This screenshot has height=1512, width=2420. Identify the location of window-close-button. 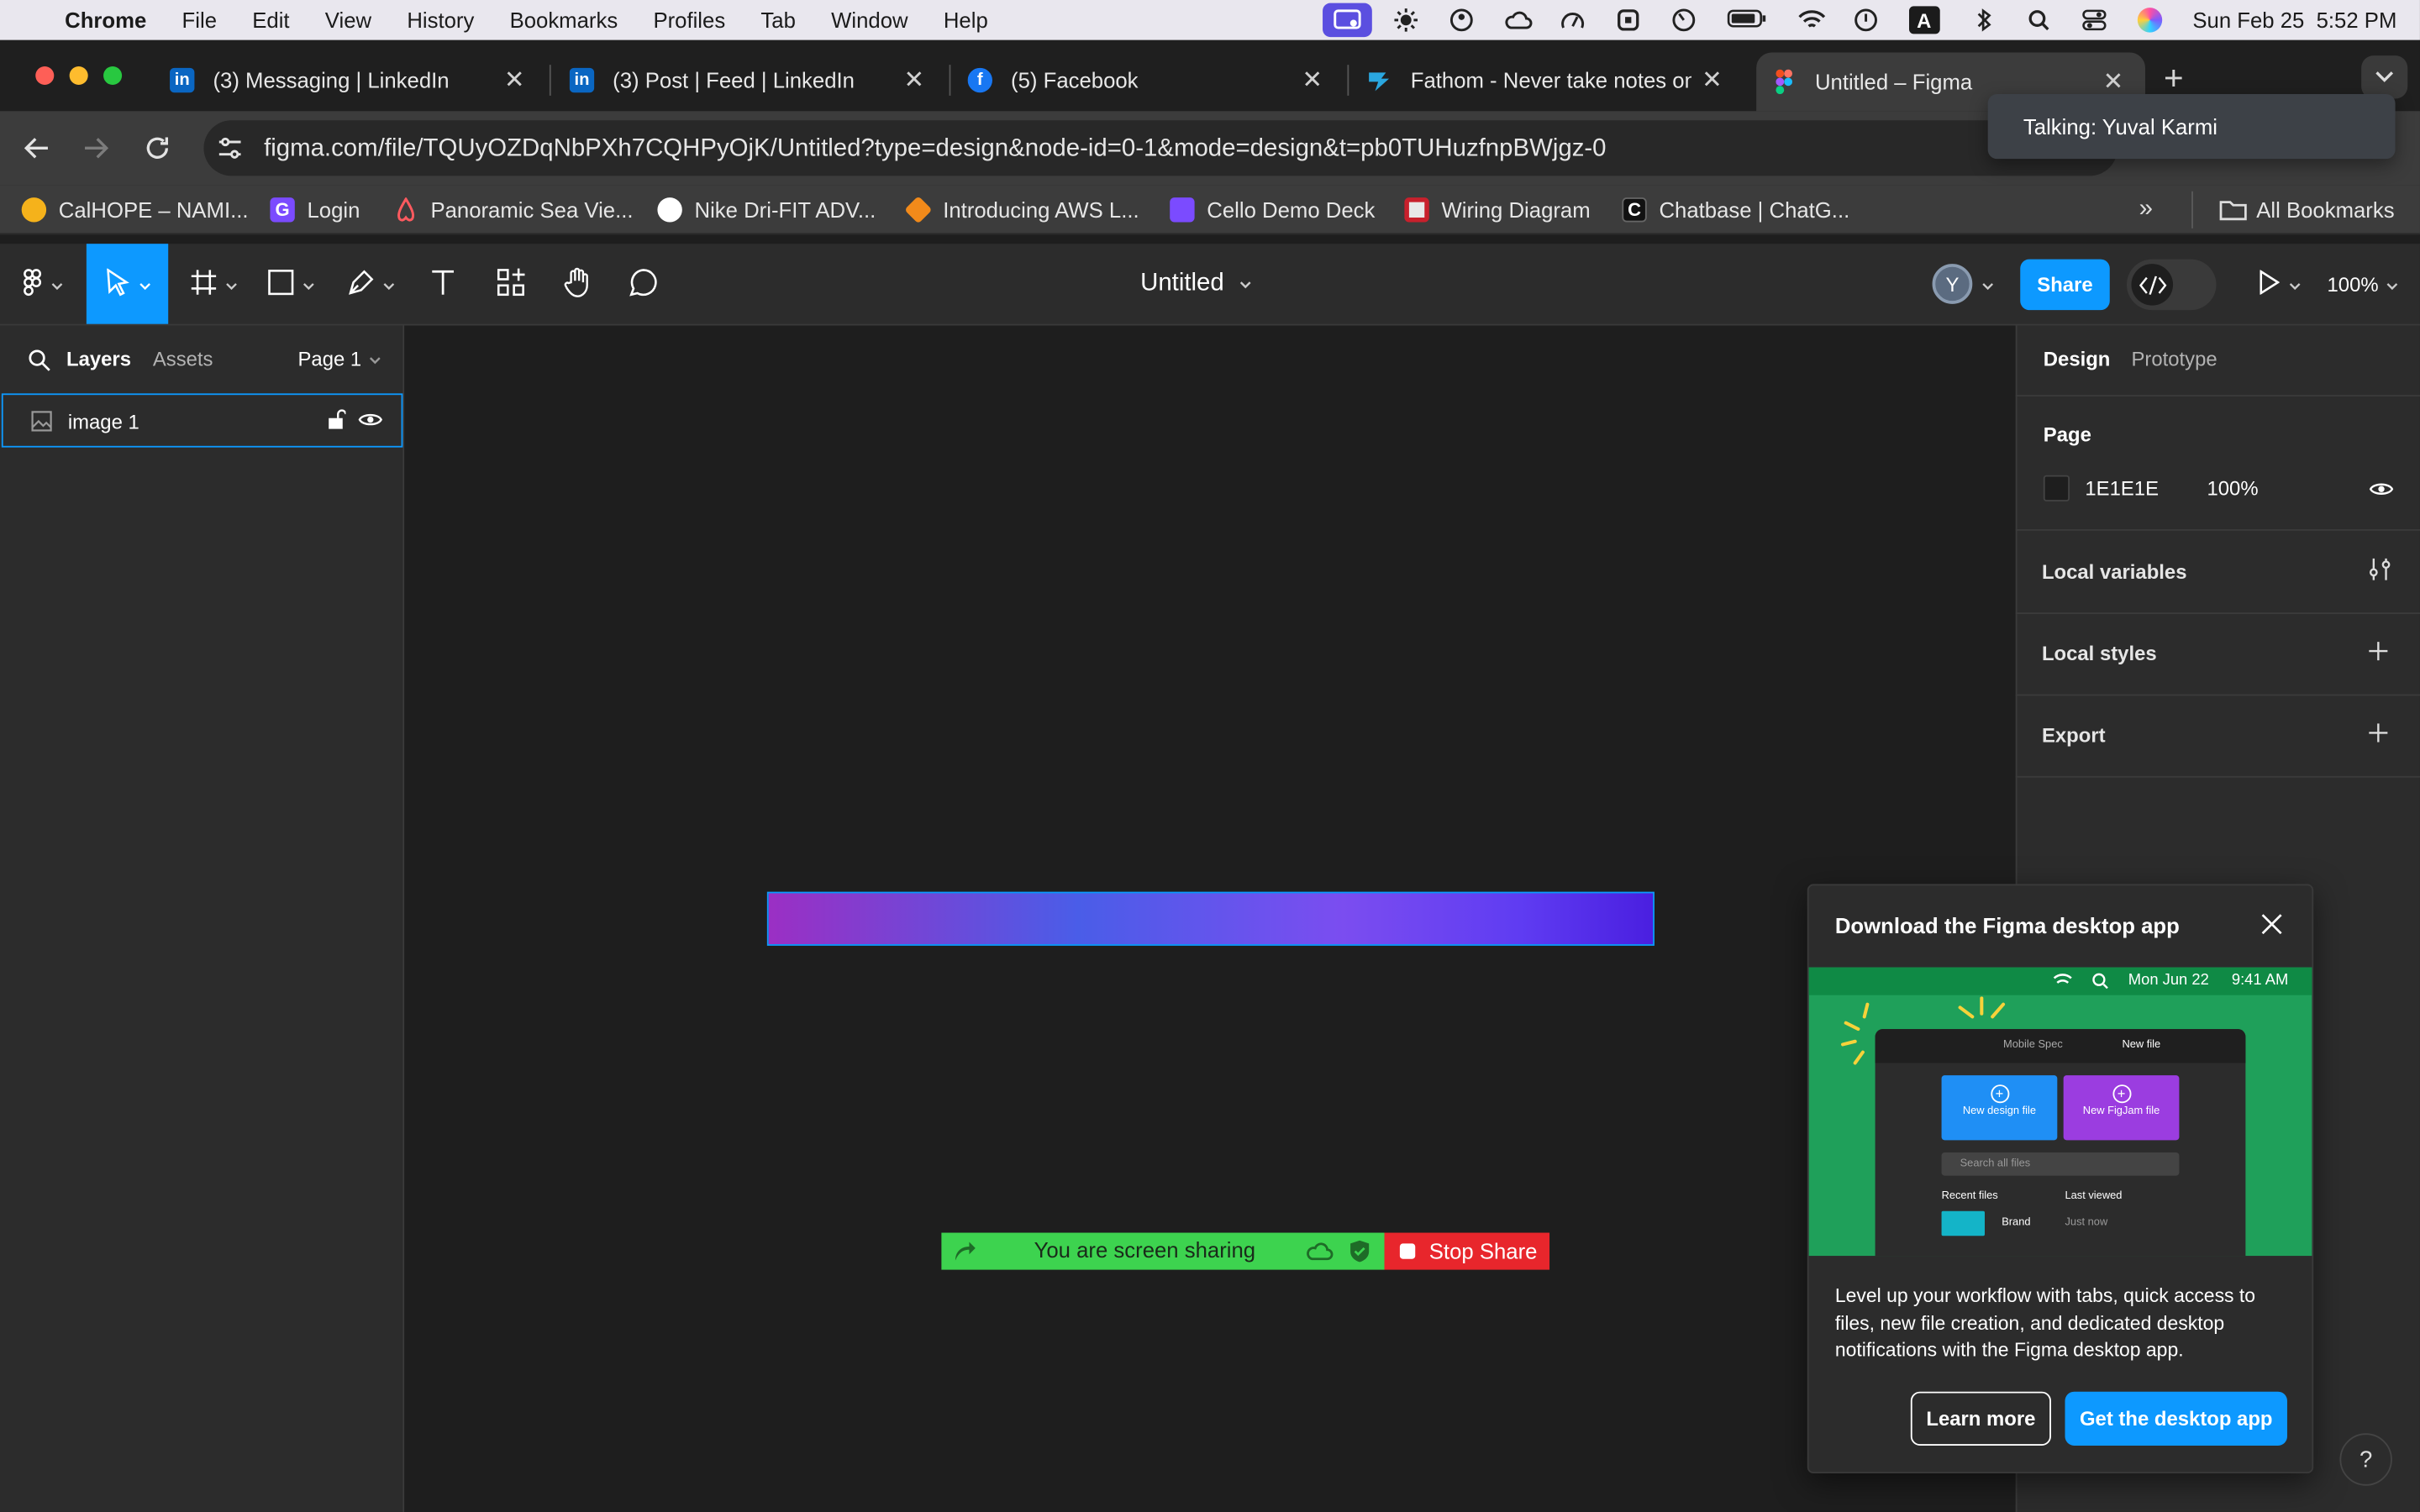
(45, 76).